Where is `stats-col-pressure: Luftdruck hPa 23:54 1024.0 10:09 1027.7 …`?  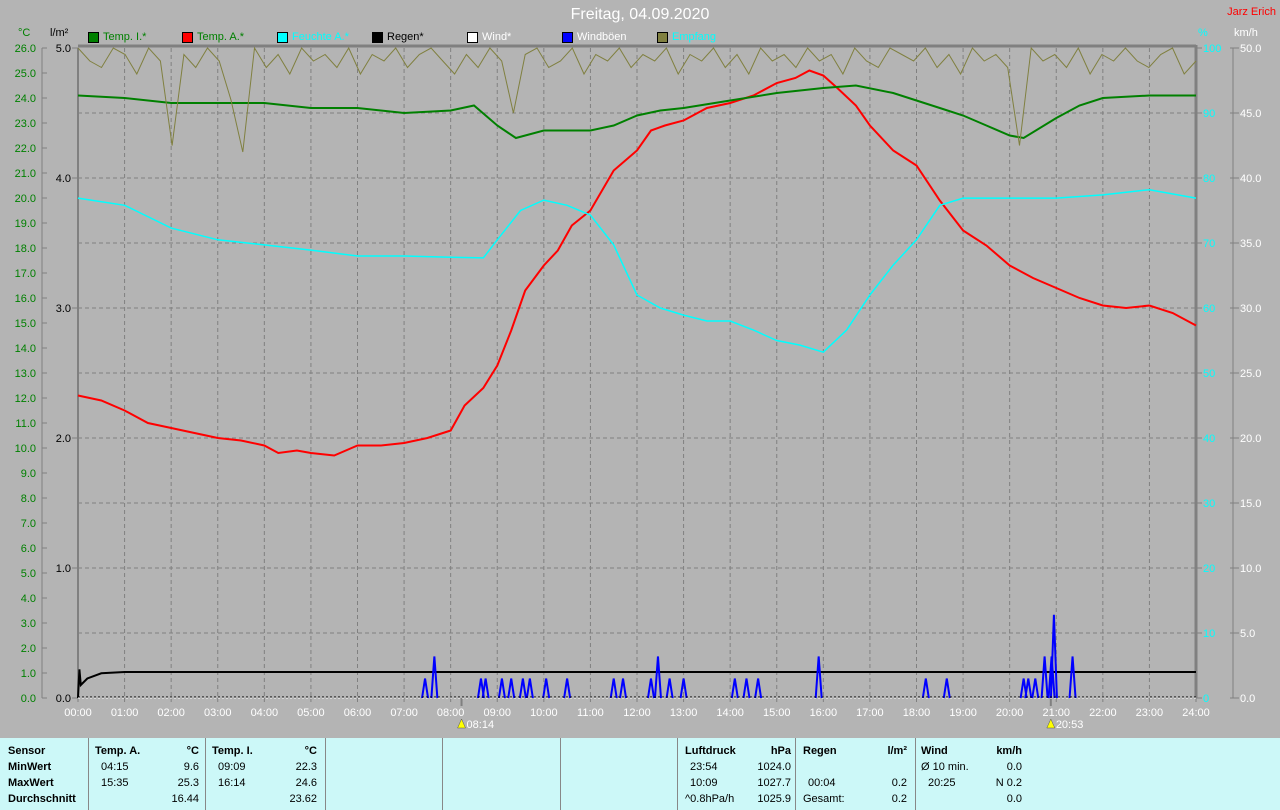 stats-col-pressure: Luftdruck hPa 23:54 1024.0 10:09 1027.7 … is located at coordinates (736, 774).